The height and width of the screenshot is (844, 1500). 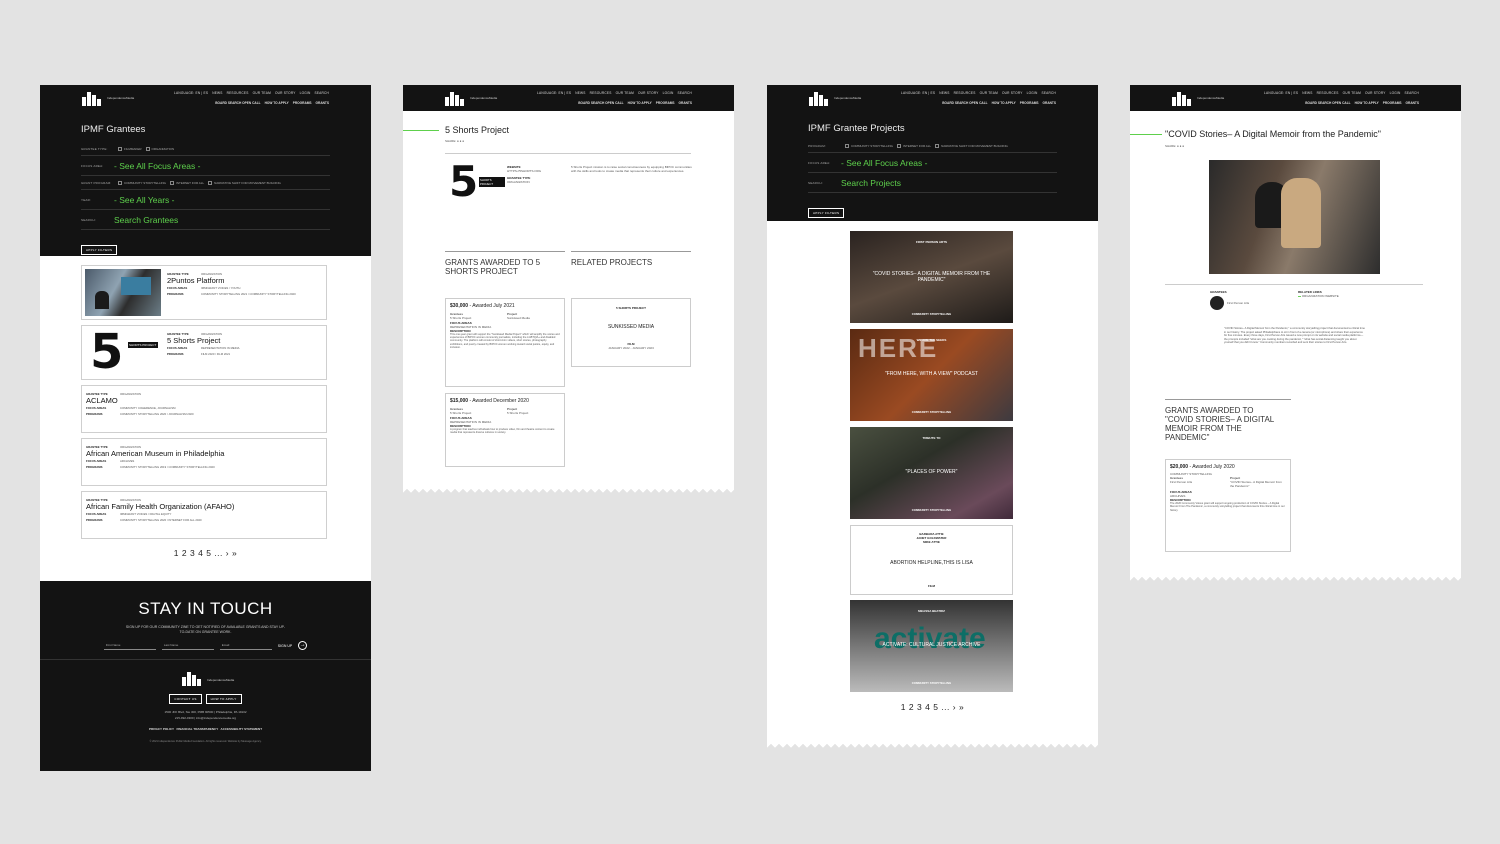 What do you see at coordinates (191, 93) in the screenshot?
I see `nav-language: LANGUAGE: EN | ES` at bounding box center [191, 93].